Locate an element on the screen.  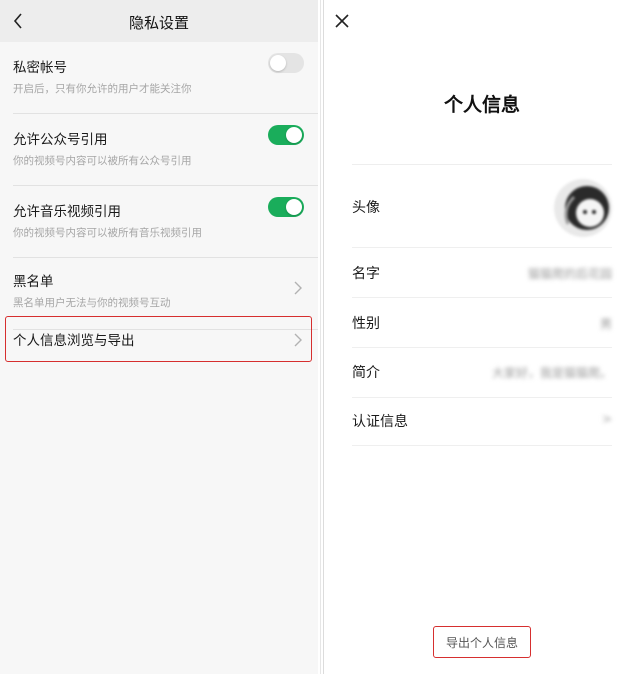
setting-row-music-video-quote: 允许音乐视频引用 你的视频号内容可以被所有音乐视频引用 is located at coordinates (159, 222).